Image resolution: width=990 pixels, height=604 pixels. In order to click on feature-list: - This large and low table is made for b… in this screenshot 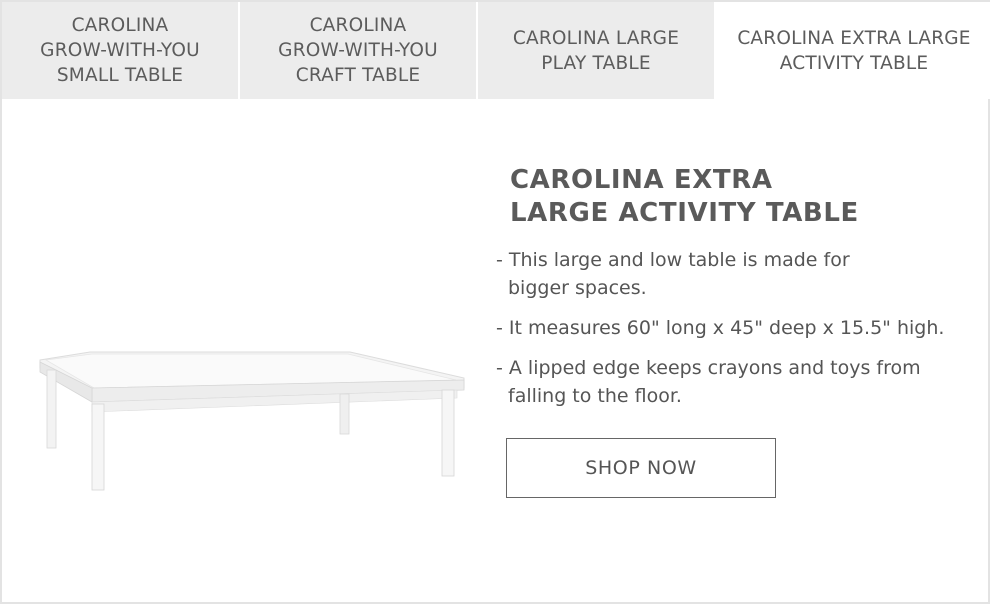, I will do `click(734, 328)`.